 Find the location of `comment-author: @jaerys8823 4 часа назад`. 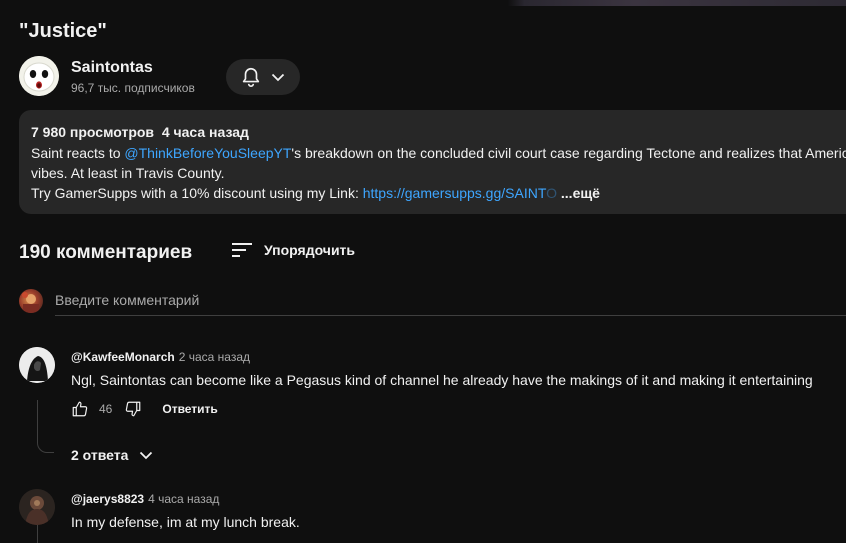

comment-author: @jaerys8823 4 часа назад is located at coordinates (145, 499).